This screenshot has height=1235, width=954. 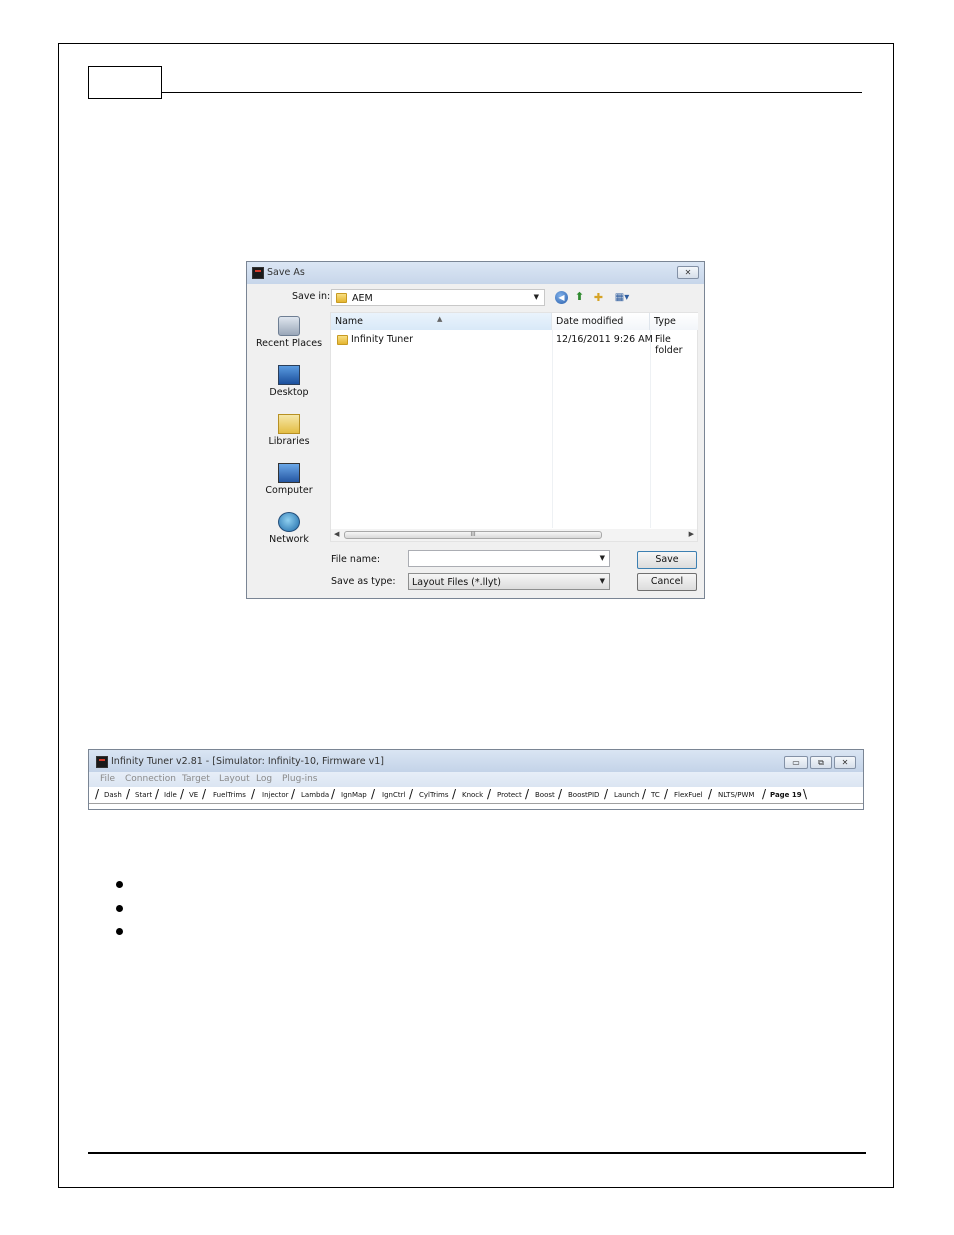 What do you see at coordinates (688, 272) in the screenshot?
I see `dialog-close-button: ✕` at bounding box center [688, 272].